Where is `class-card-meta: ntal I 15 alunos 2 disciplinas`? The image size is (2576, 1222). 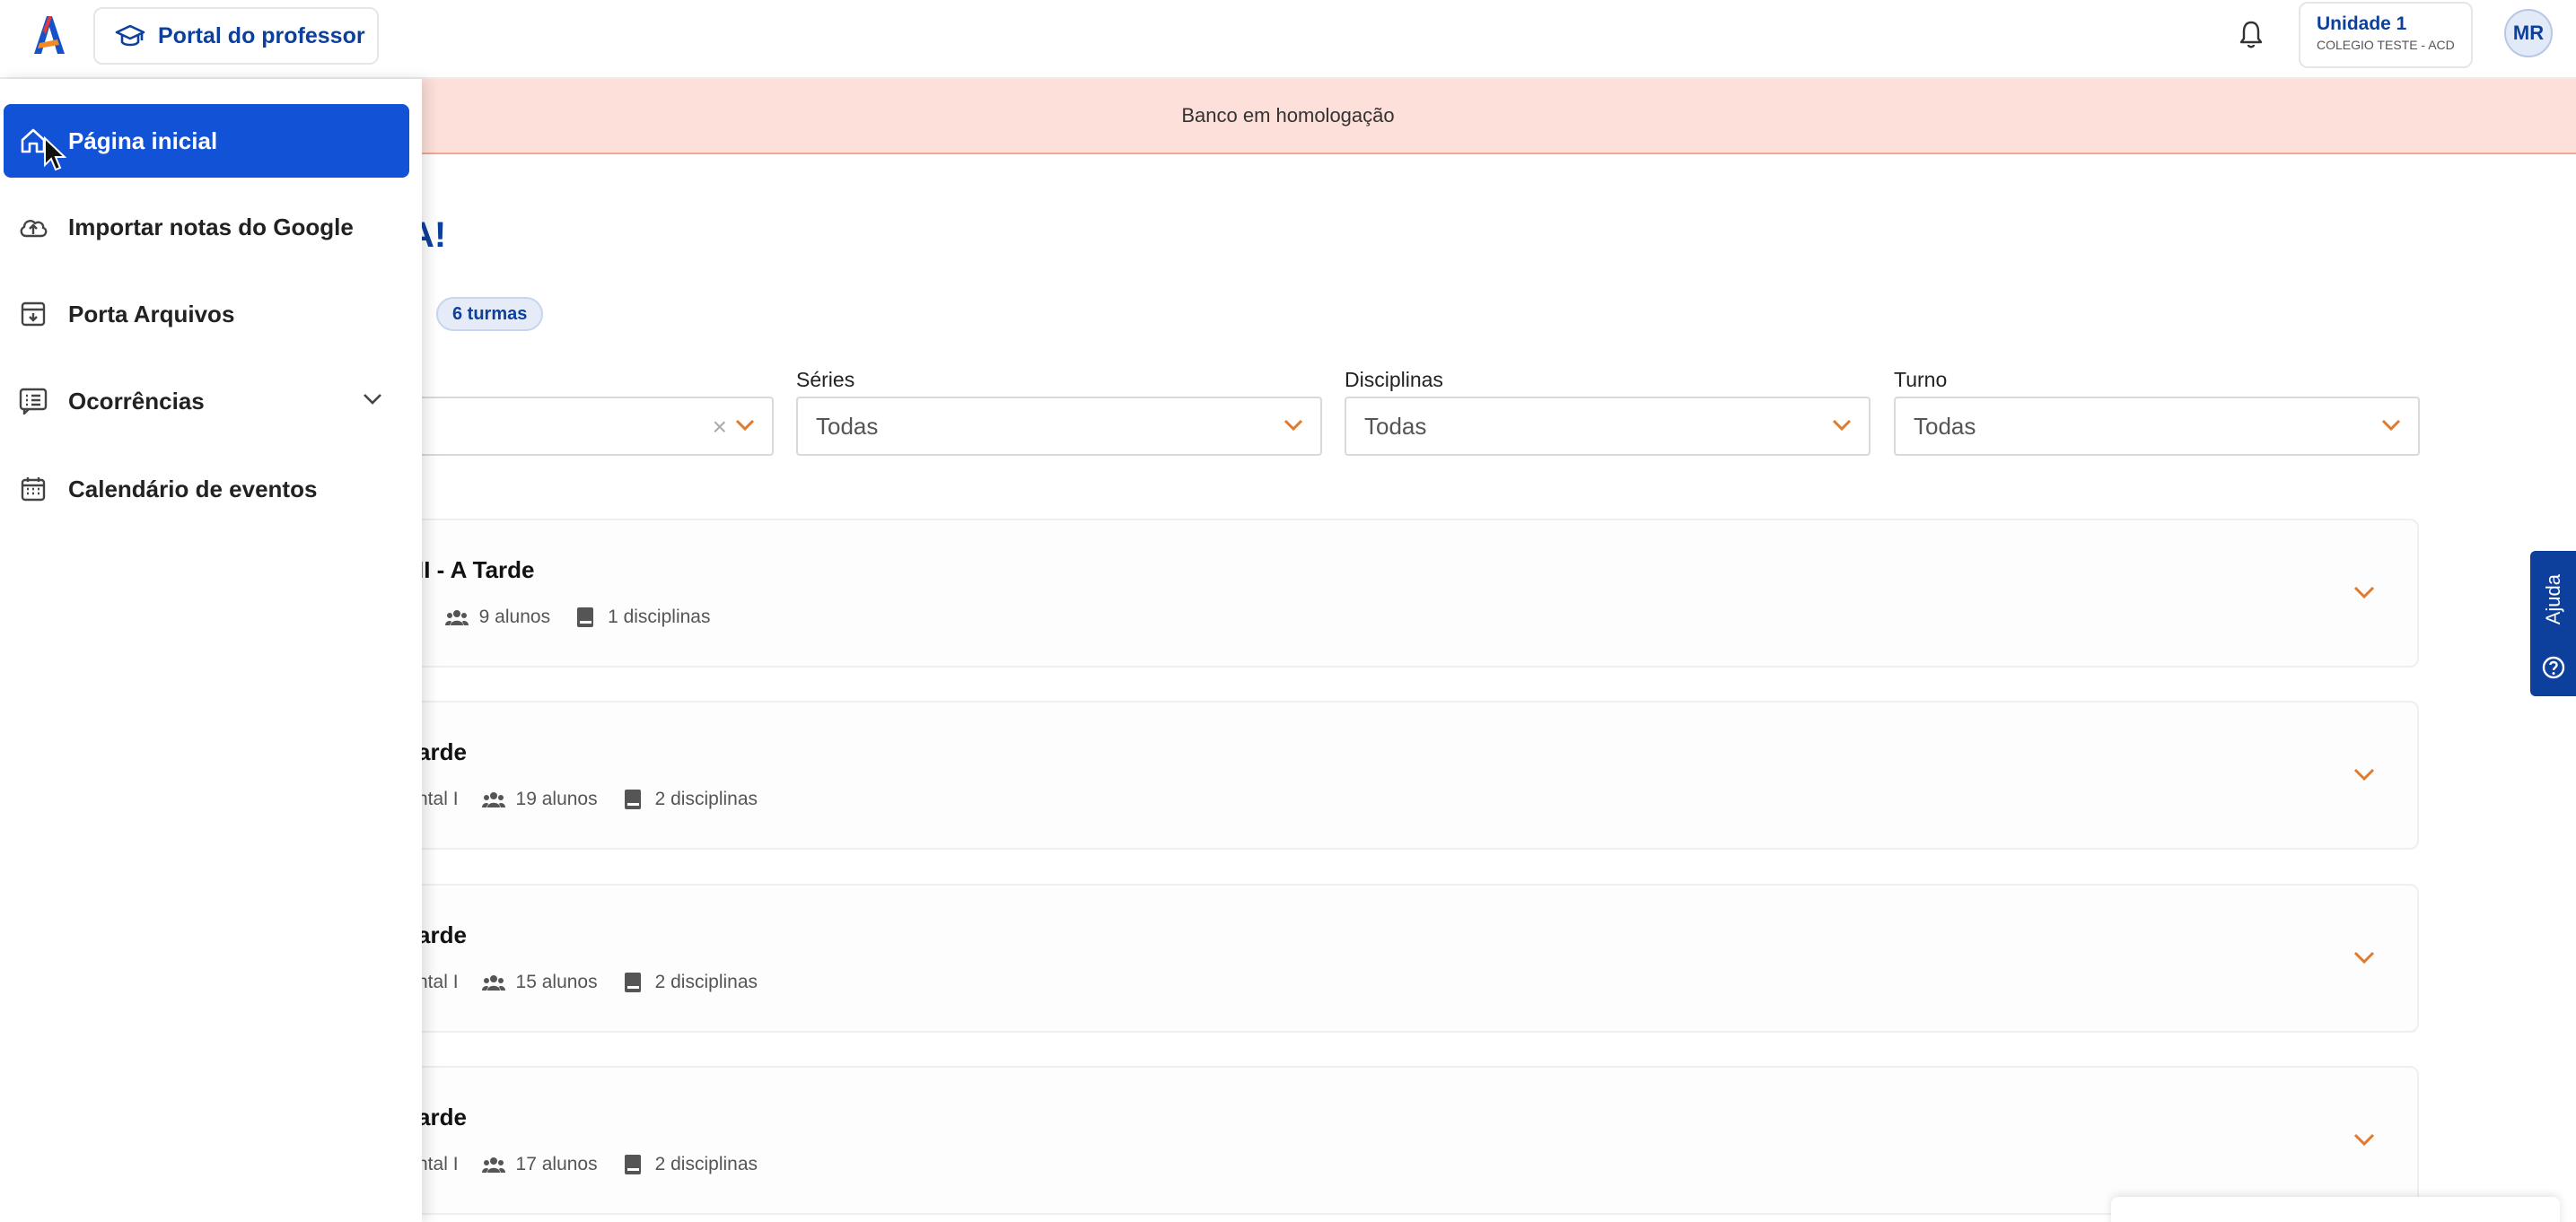 class-card-meta: ntal I 15 alunos 2 disciplinas is located at coordinates (599, 982).